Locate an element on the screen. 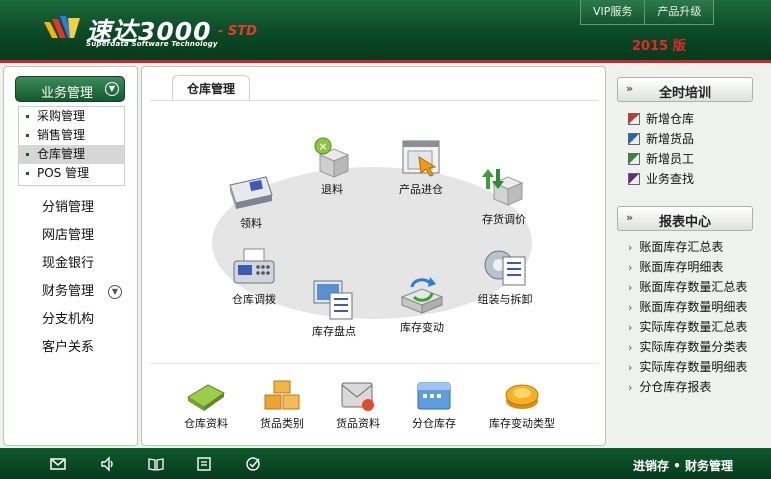 Image resolution: width=771 pixels, height=479 pixels. submenu-item-sales: 销售管理 is located at coordinates (71, 135).